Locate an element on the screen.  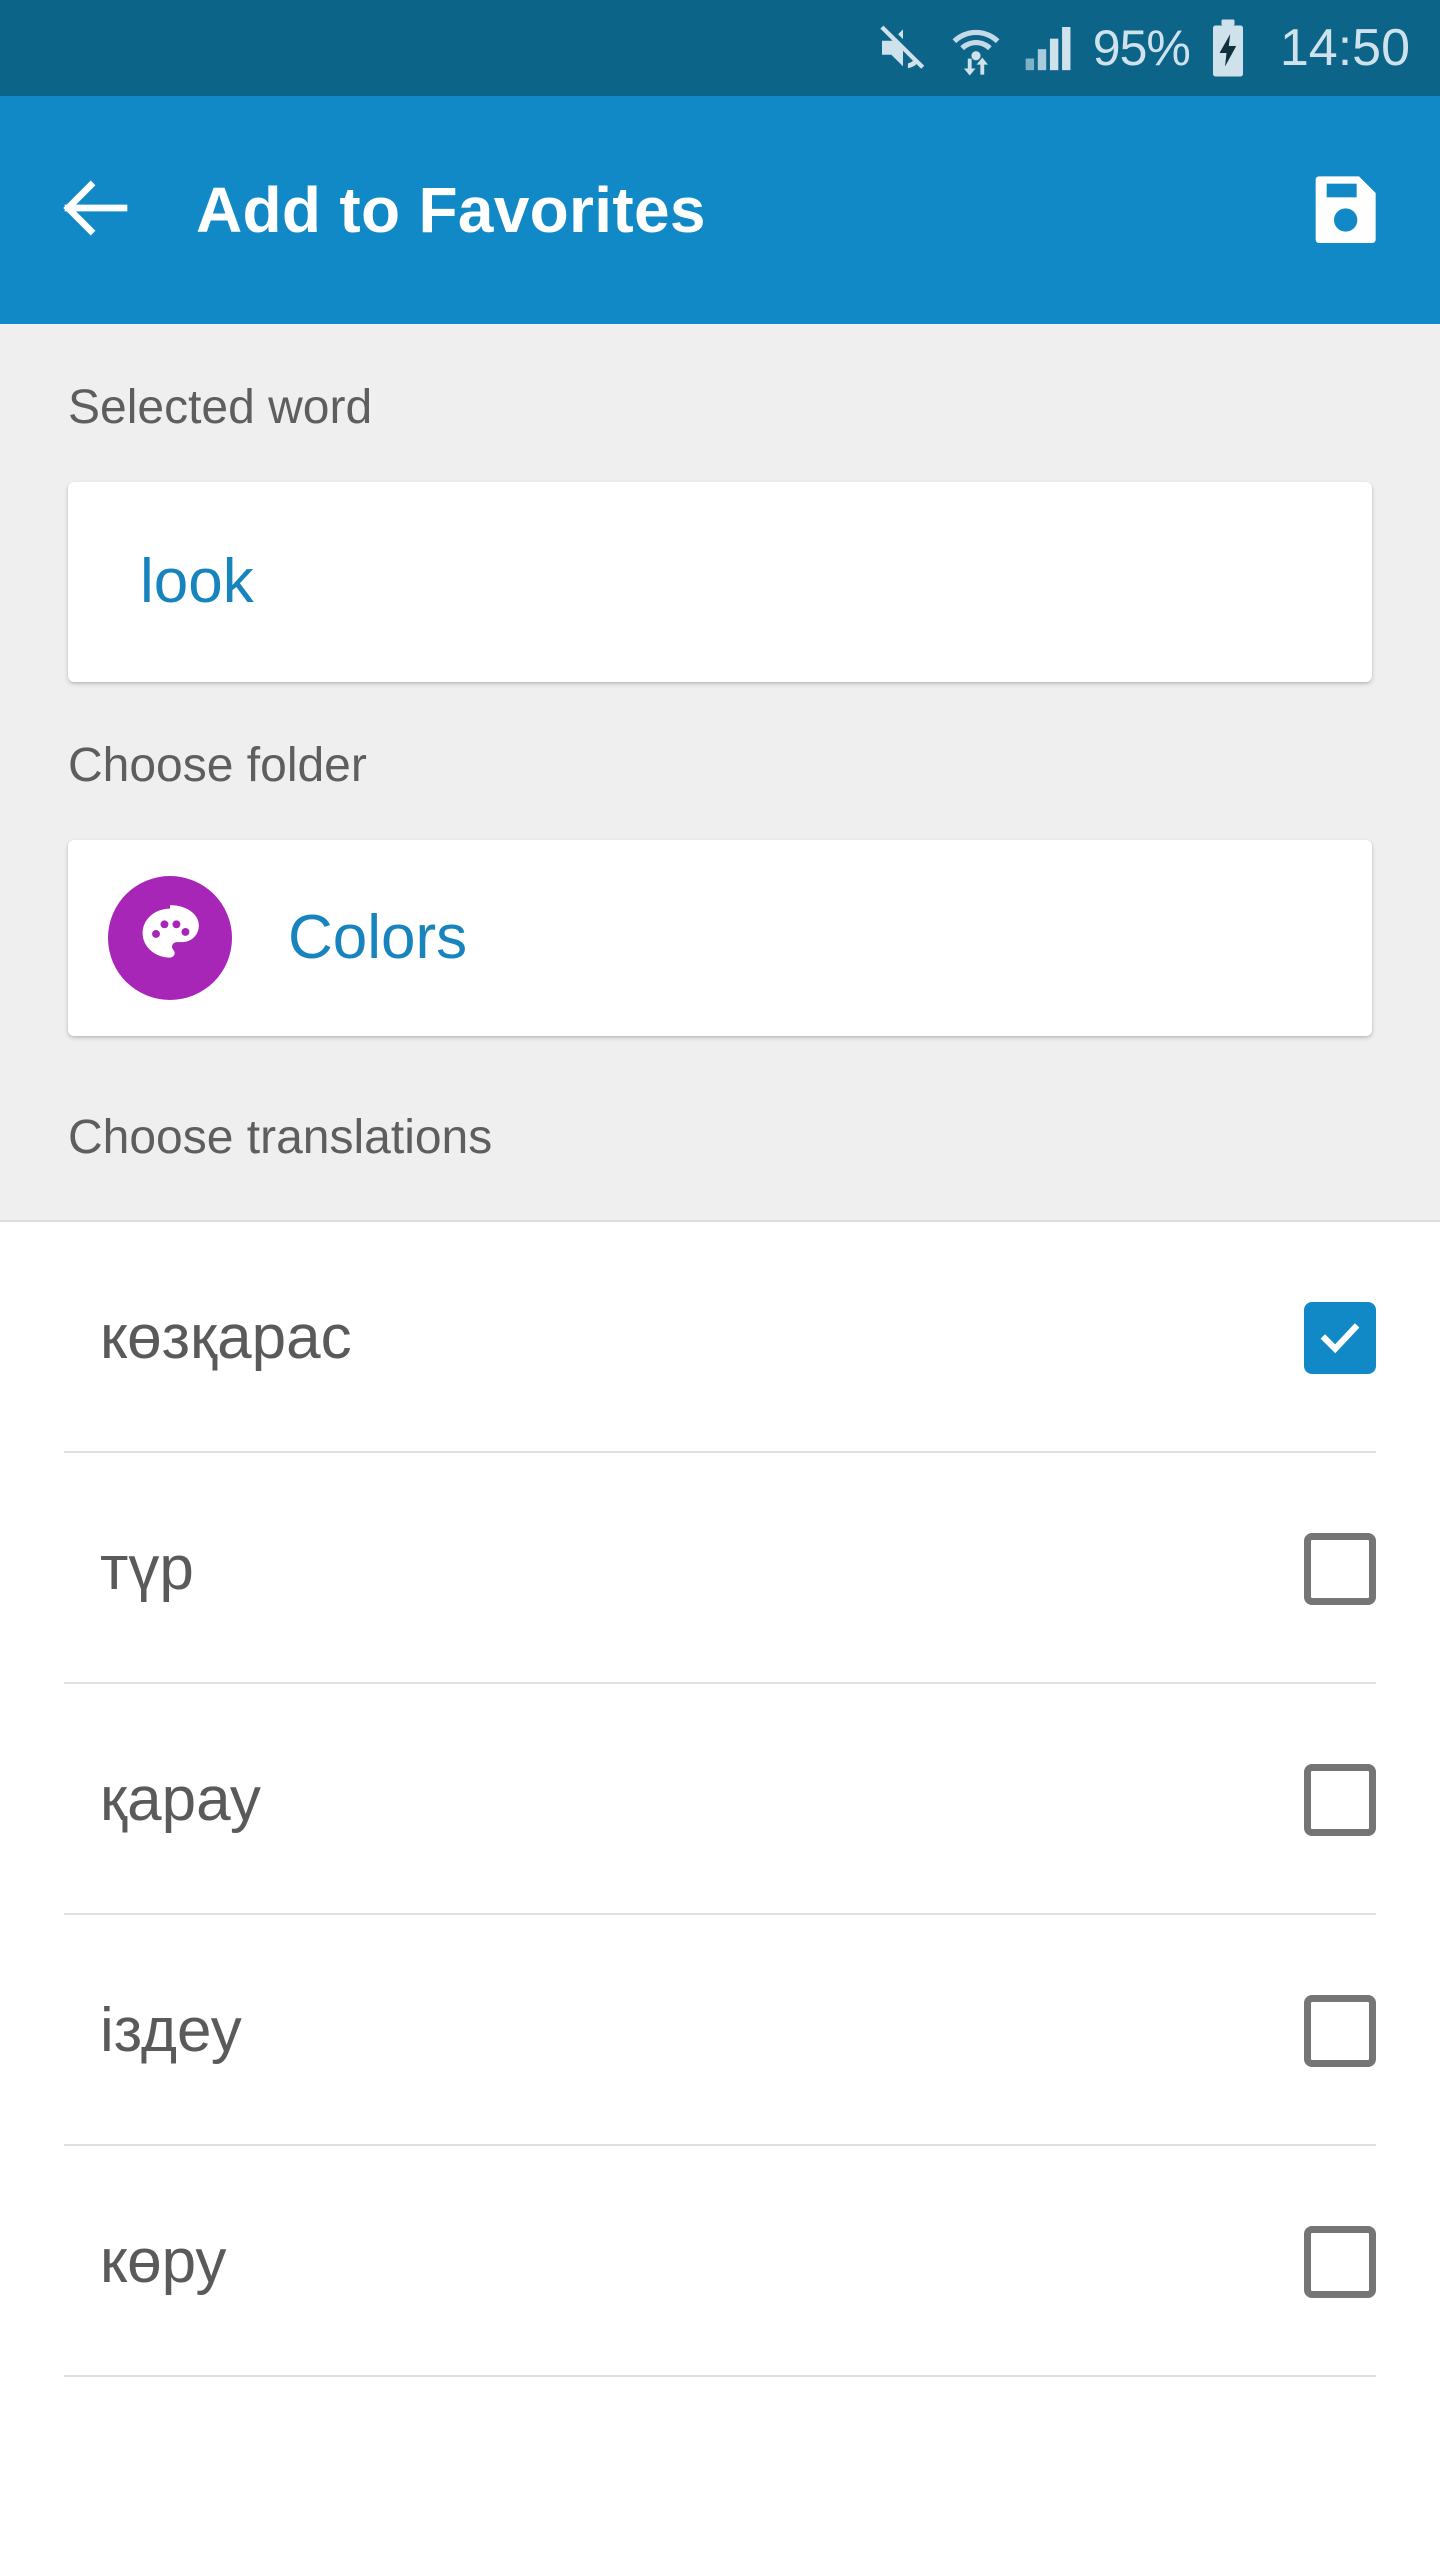
list-item: іздеу is located at coordinates (720, 2030).